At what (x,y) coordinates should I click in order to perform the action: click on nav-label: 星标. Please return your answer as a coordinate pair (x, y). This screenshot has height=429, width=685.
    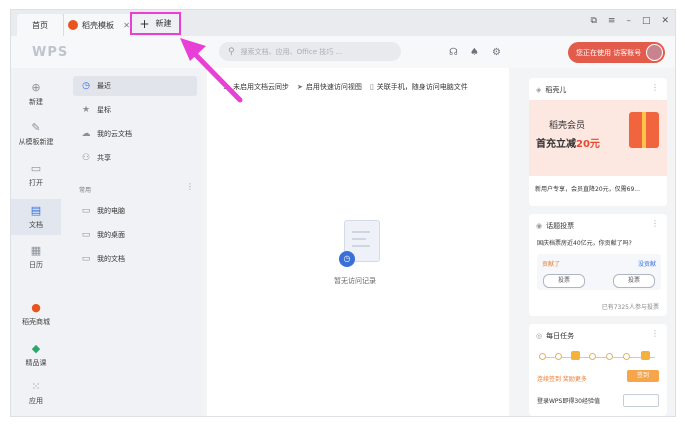
    Looking at the image, I should click on (104, 110).